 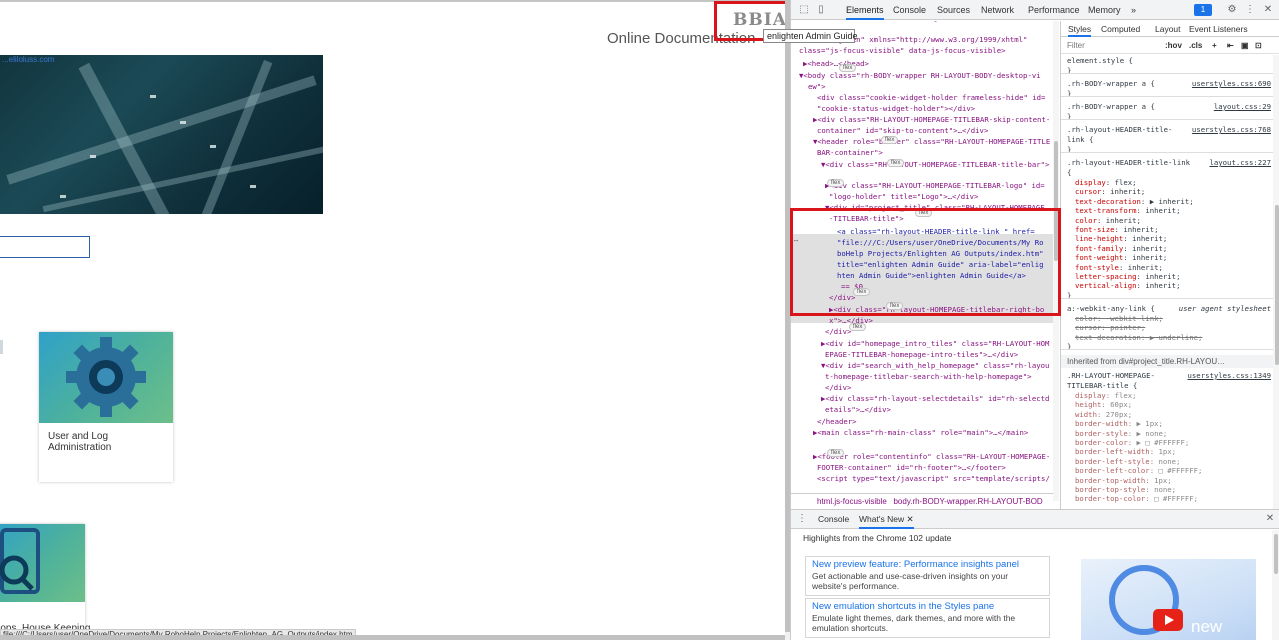 I want to click on css-selector: TITLEBAR-title {, so click(x=1099, y=385).